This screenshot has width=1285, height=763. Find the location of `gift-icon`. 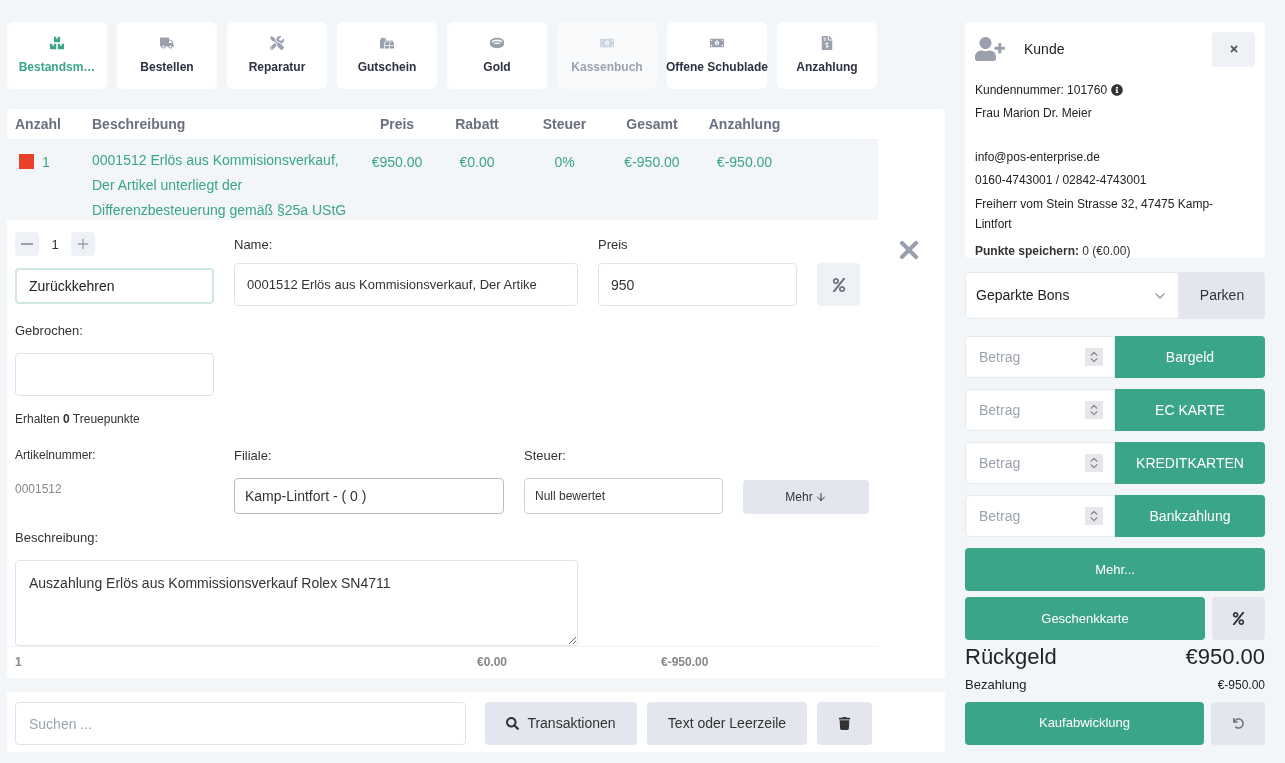

gift-icon is located at coordinates (387, 42).